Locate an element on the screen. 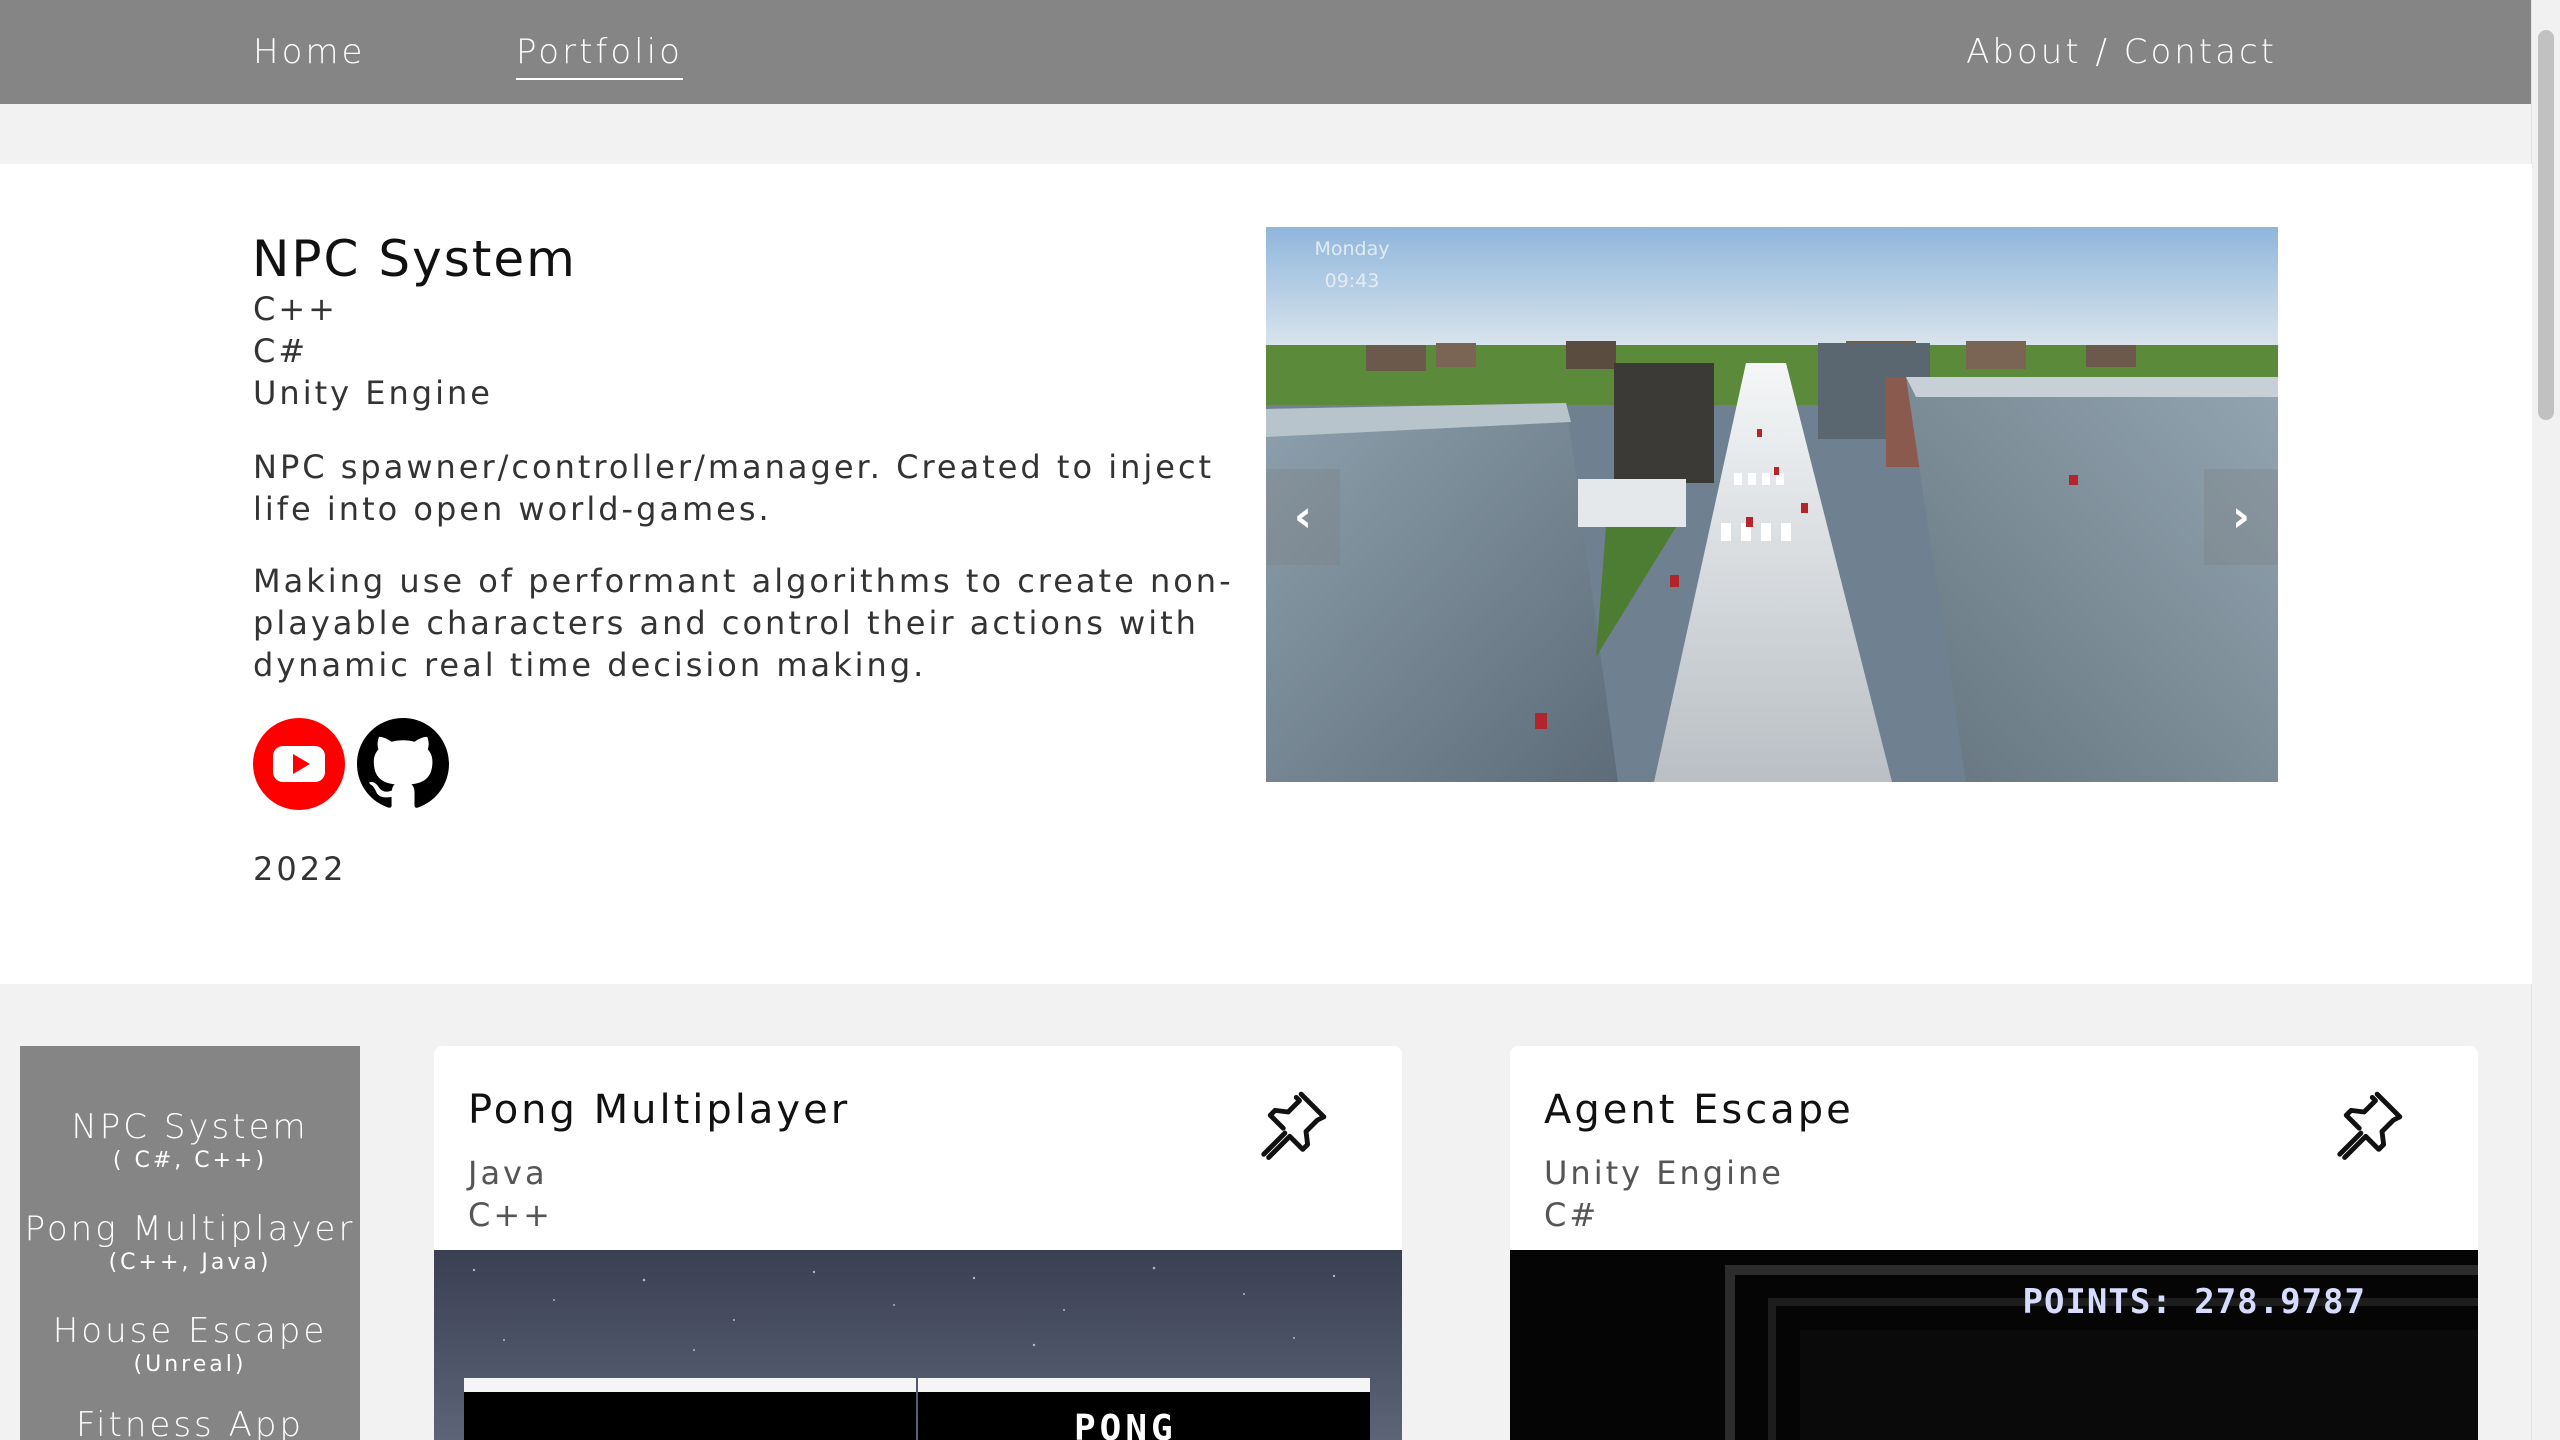 Image resolution: width=2560 pixels, height=1440 pixels. sidebar-item-name: NPC System is located at coordinates (190, 1127).